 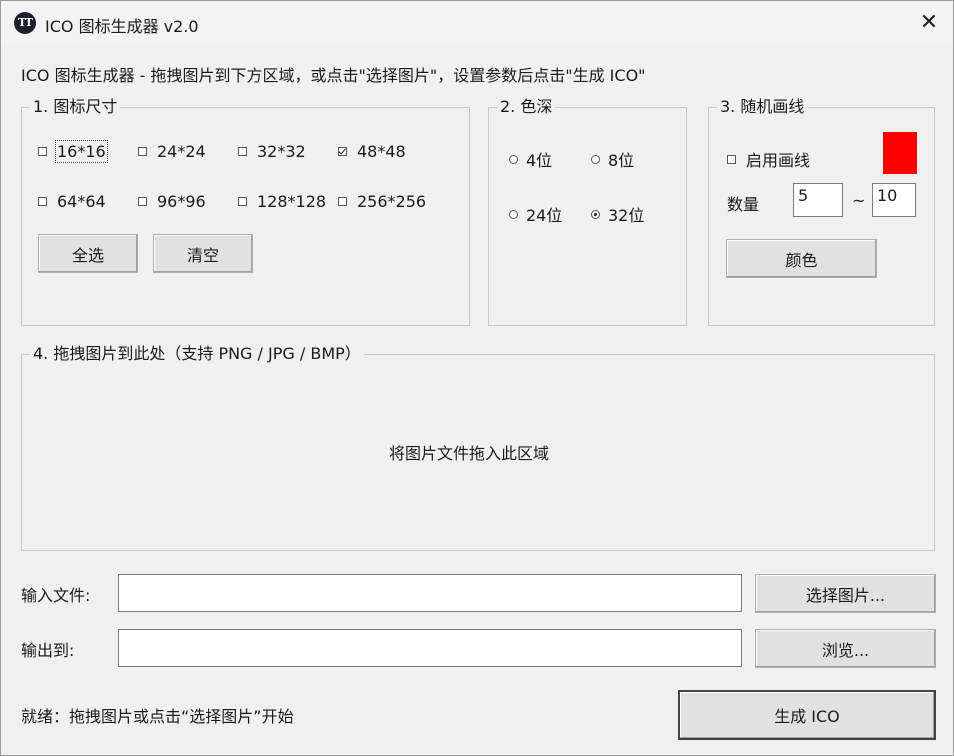 I want to click on color-button: 颜色, so click(x=801, y=258).